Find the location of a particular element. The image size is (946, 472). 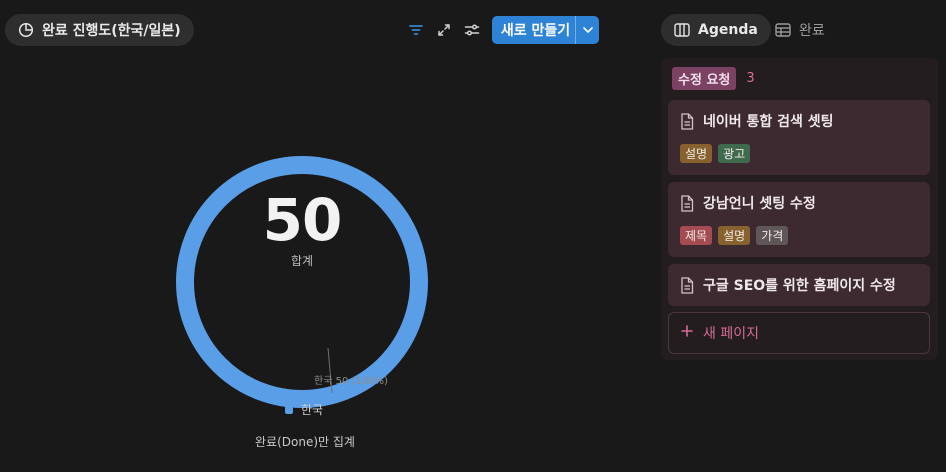

new-page-label: 새 페이지 is located at coordinates (731, 334).